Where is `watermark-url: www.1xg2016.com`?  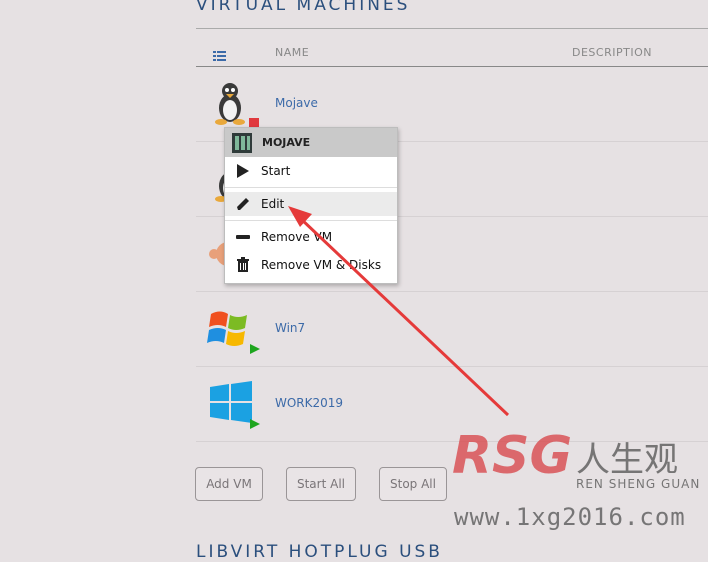 watermark-url: www.1xg2016.com is located at coordinates (570, 517).